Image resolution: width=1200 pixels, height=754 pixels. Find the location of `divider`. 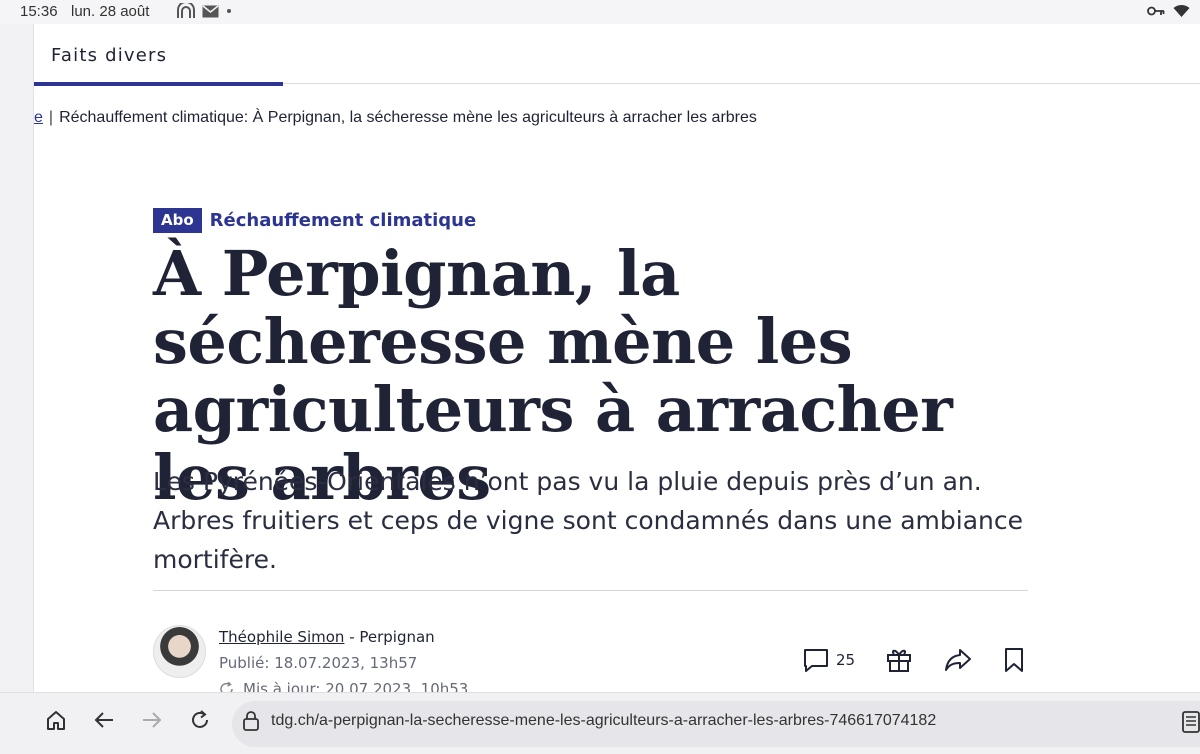

divider is located at coordinates (590, 590).